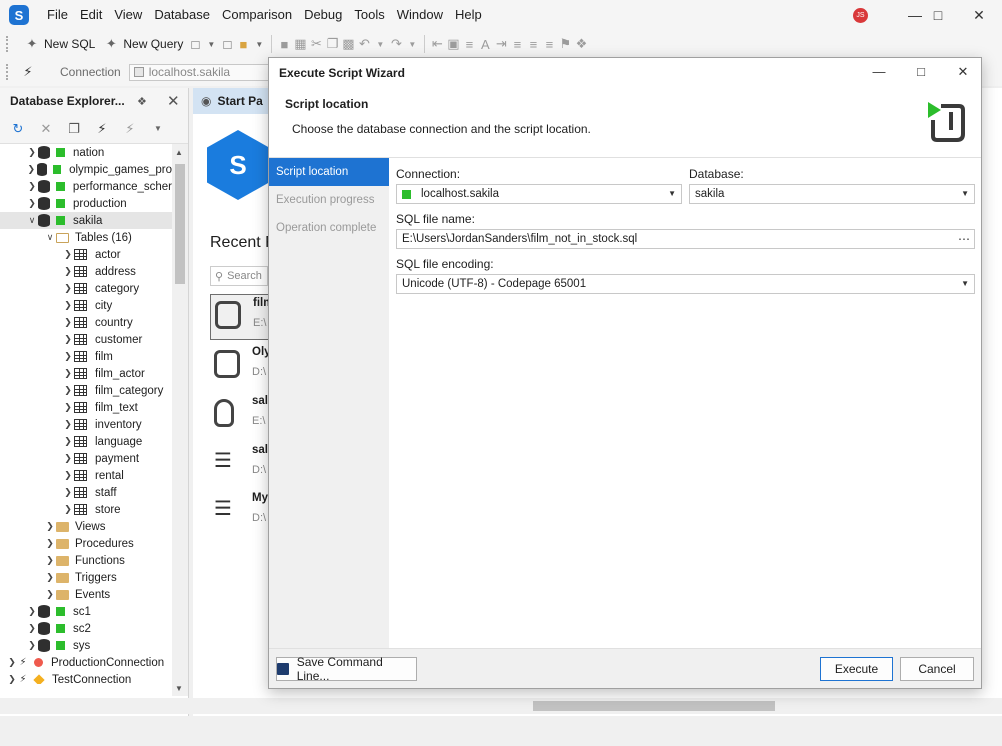 This screenshot has height=746, width=1002. What do you see at coordinates (86, 356) in the screenshot?
I see `tree-node-table: ❯ film` at bounding box center [86, 356].